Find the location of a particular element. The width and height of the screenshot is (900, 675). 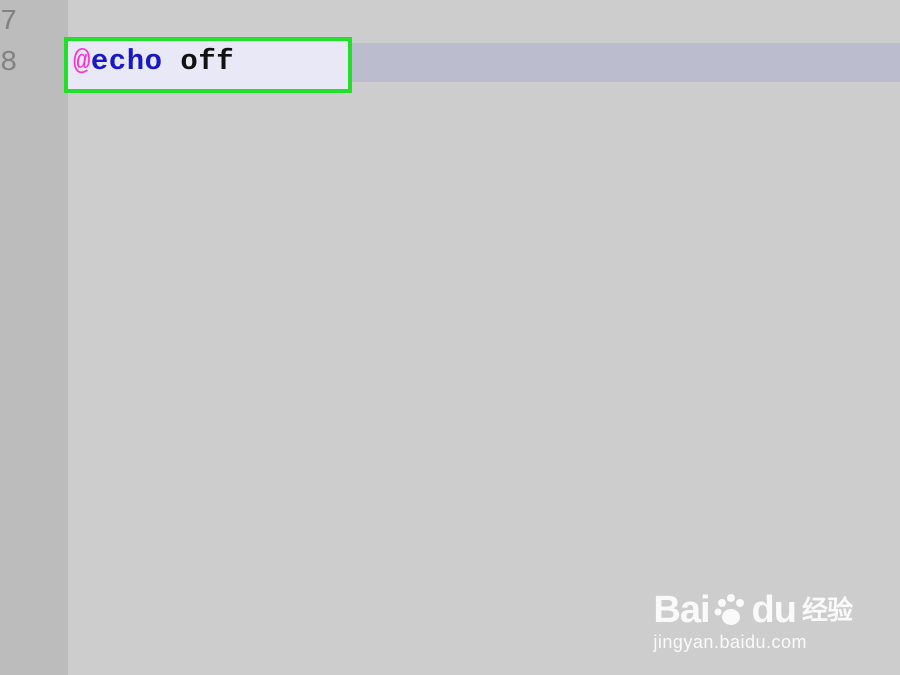

line-number-7: 7 is located at coordinates (9, 21).